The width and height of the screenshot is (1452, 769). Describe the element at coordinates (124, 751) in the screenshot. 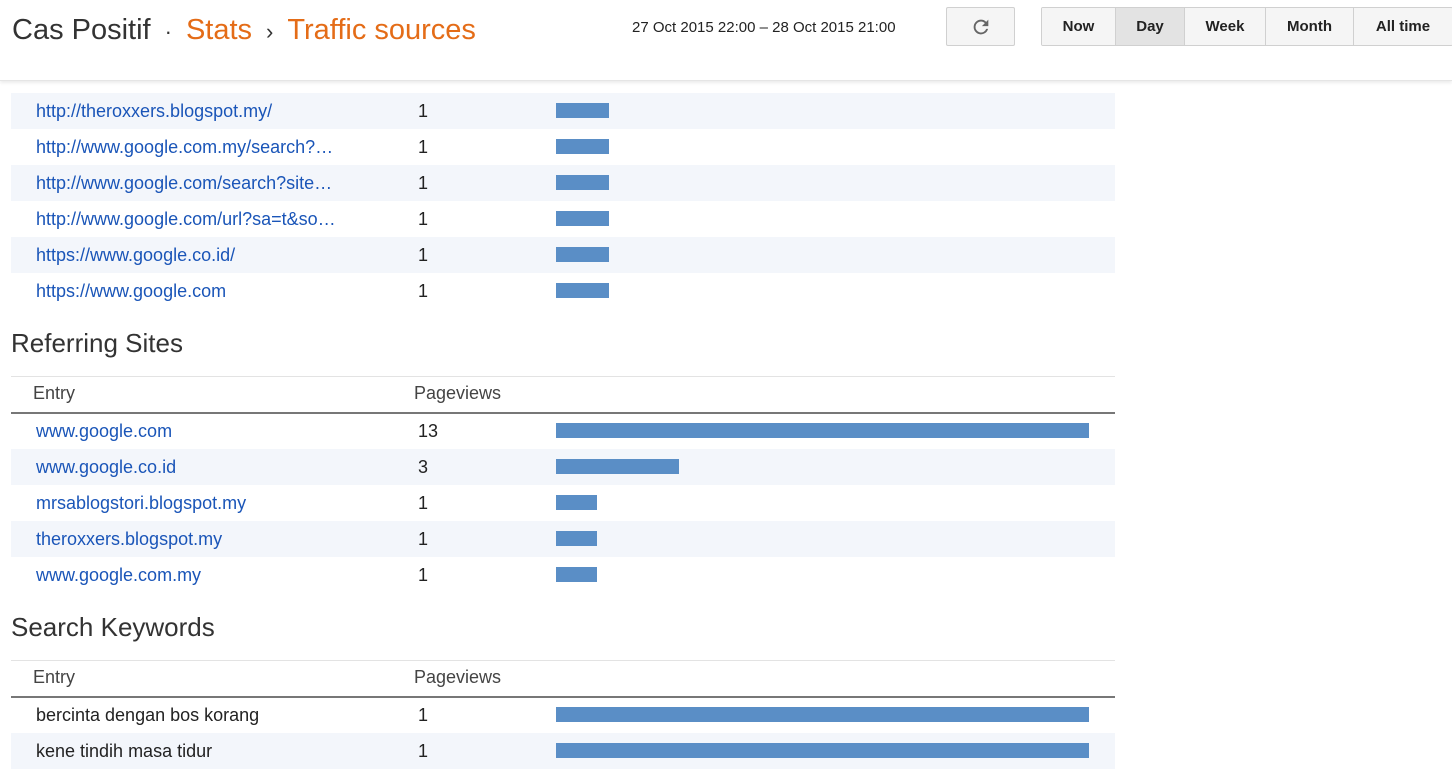

I see `keyword-entry: kene tindih masa tidur` at that location.